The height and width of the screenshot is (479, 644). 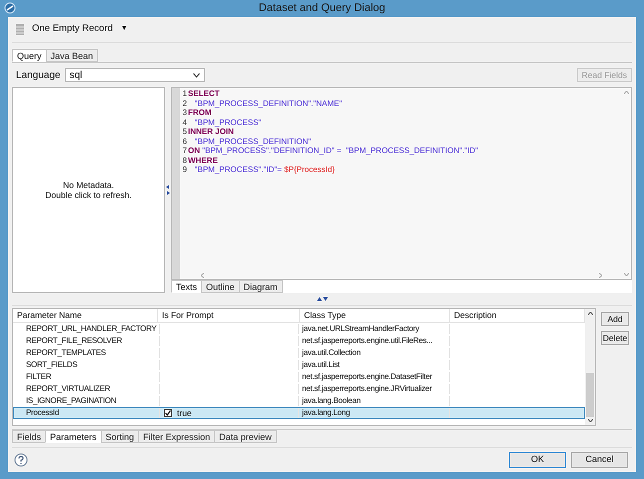 I want to click on code-line: "BPM_PROCESS"."ID"= $P{ProcessId}, so click(x=264, y=169).